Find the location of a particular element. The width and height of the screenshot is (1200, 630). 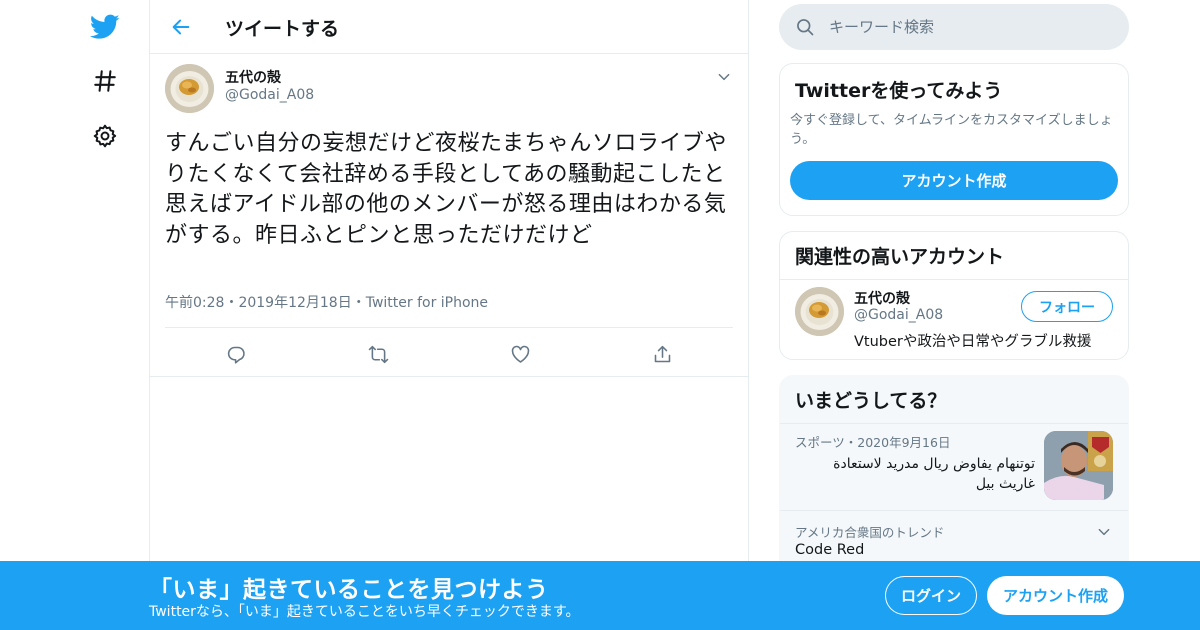

search-input is located at coordinates (969, 27).